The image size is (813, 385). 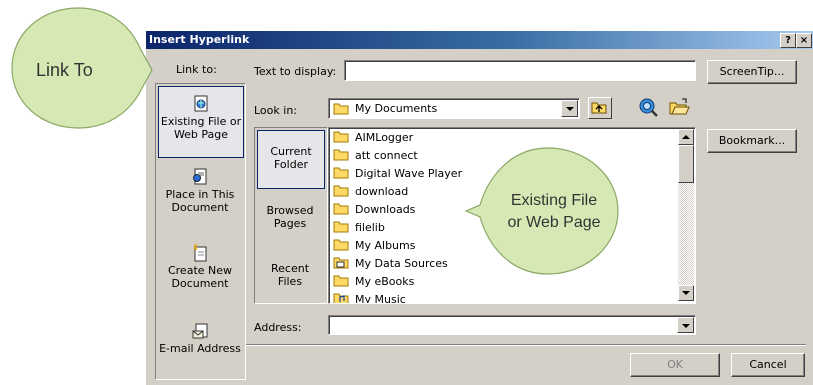 What do you see at coordinates (554, 212) in the screenshot?
I see `existing-file-callout-text: Existing File or Web Page` at bounding box center [554, 212].